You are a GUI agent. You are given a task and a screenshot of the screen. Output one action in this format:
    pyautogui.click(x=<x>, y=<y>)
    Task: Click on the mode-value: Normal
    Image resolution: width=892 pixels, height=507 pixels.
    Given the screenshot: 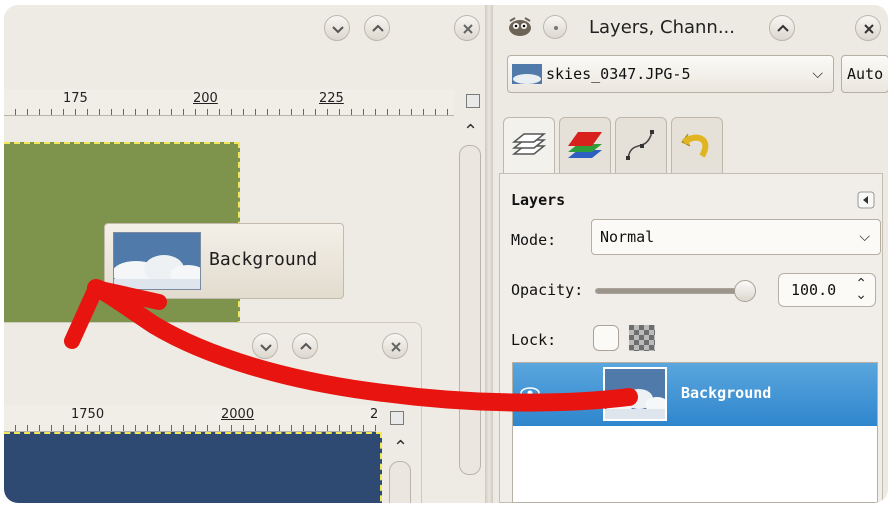 What is the action you would take?
    pyautogui.click(x=627, y=237)
    